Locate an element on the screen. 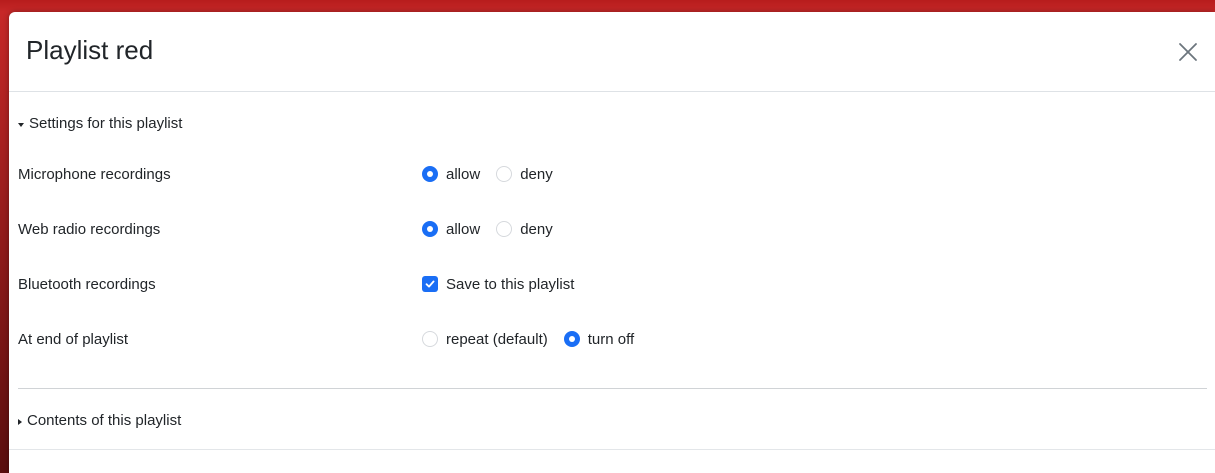 The width and height of the screenshot is (1215, 473). close-button is located at coordinates (1188, 52).